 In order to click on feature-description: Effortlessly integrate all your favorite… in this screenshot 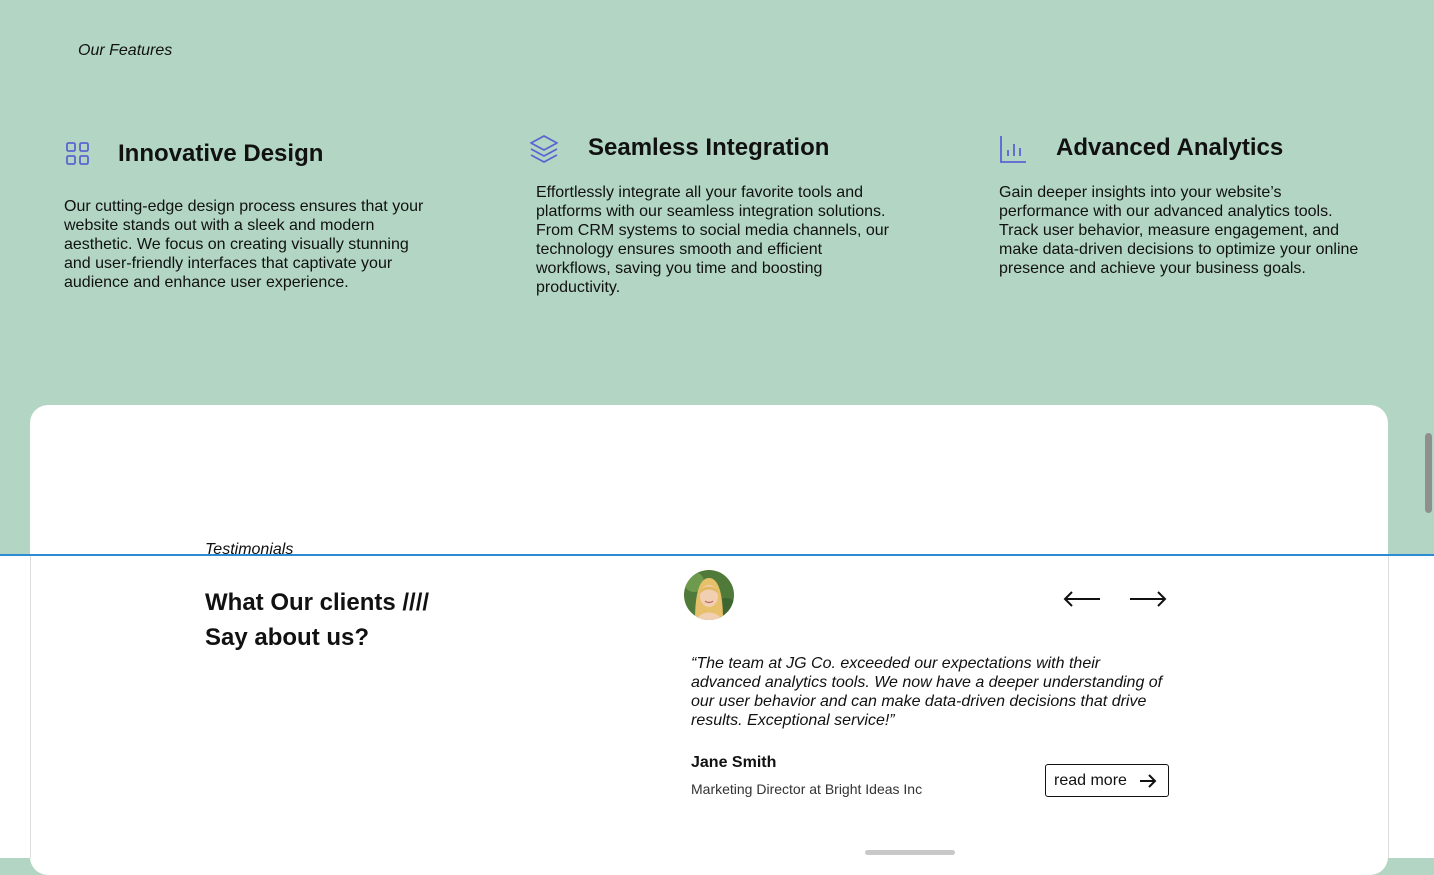, I will do `click(712, 240)`.